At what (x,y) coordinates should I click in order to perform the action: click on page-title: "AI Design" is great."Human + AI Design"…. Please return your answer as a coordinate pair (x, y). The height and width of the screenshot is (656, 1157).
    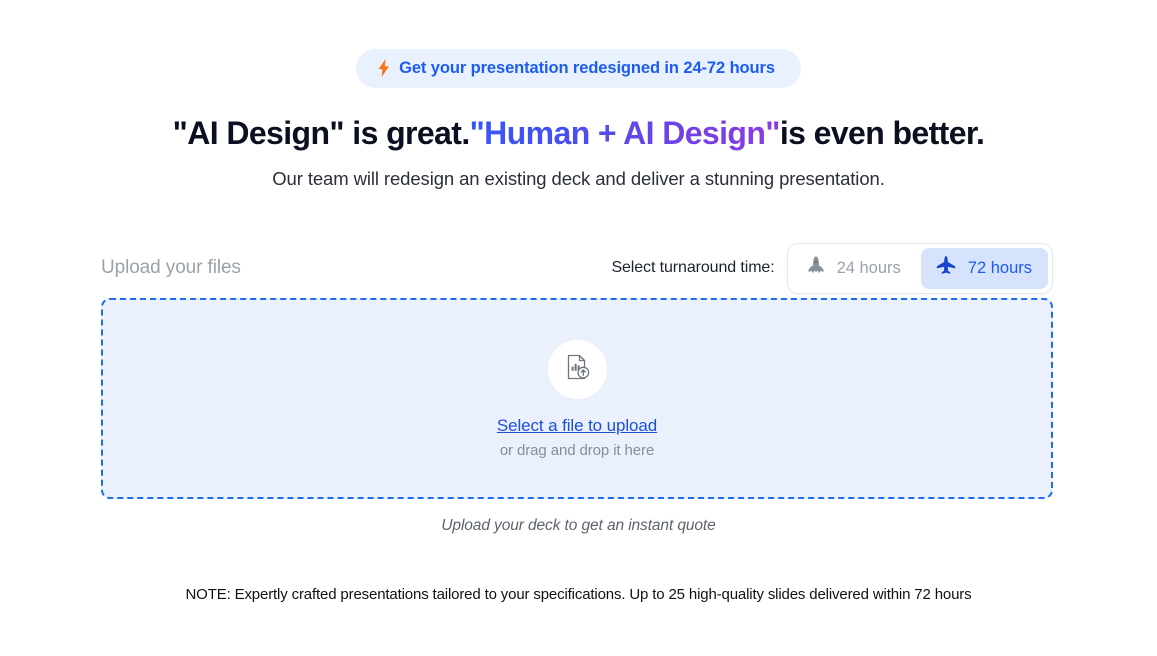
    Looking at the image, I should click on (578, 120).